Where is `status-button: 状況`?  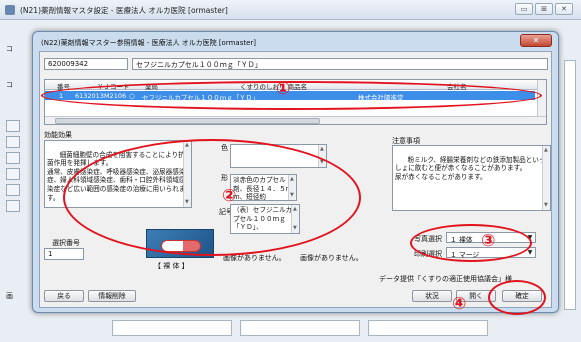 status-button: 状況 is located at coordinates (432, 296).